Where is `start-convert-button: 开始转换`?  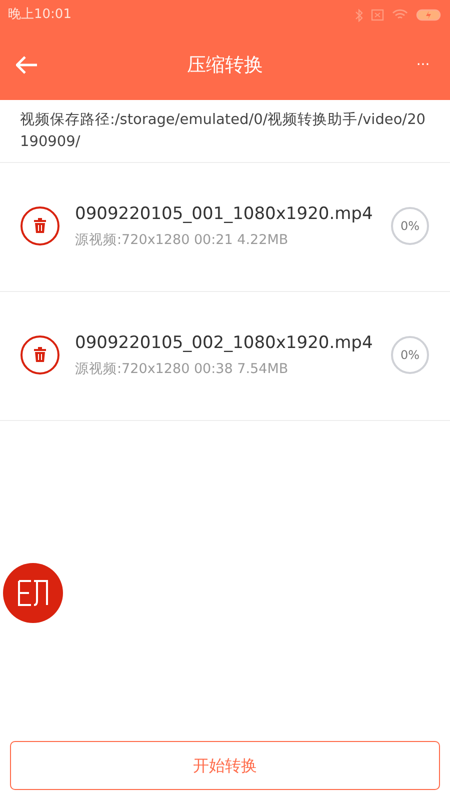 start-convert-button: 开始转换 is located at coordinates (225, 765).